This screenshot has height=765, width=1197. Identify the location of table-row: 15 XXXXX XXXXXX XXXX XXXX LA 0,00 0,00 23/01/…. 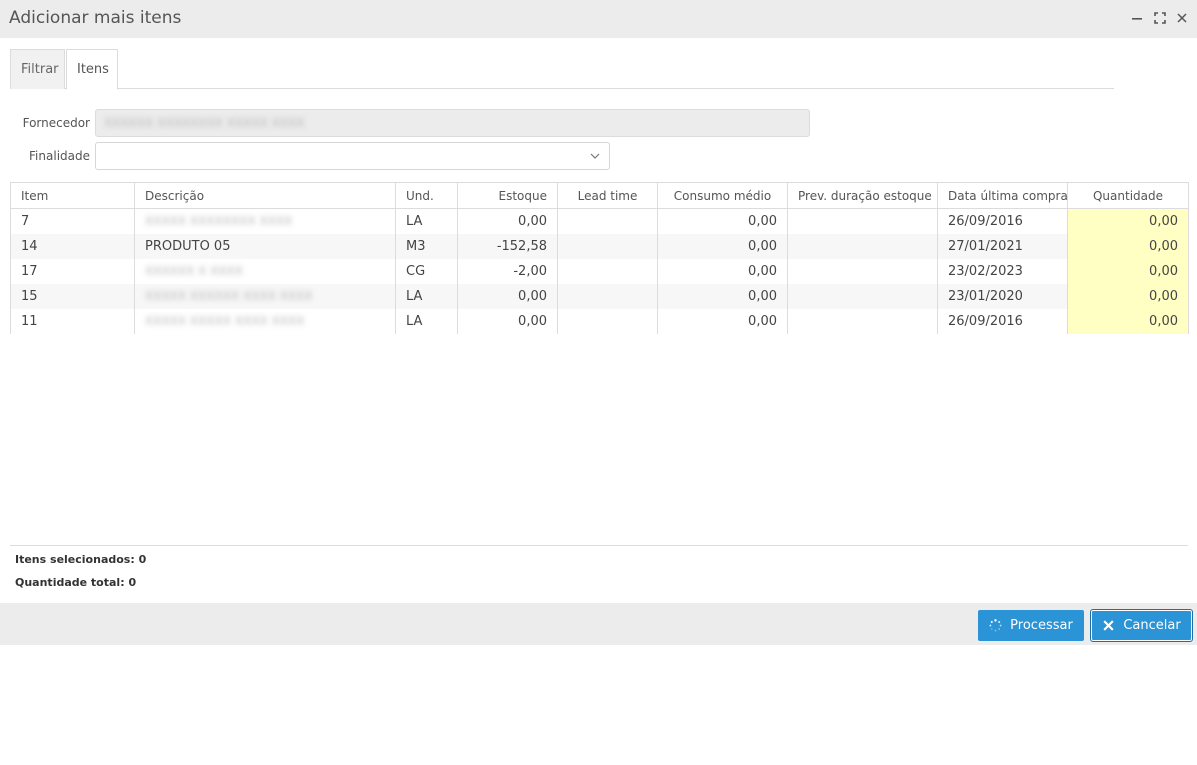
(599, 296).